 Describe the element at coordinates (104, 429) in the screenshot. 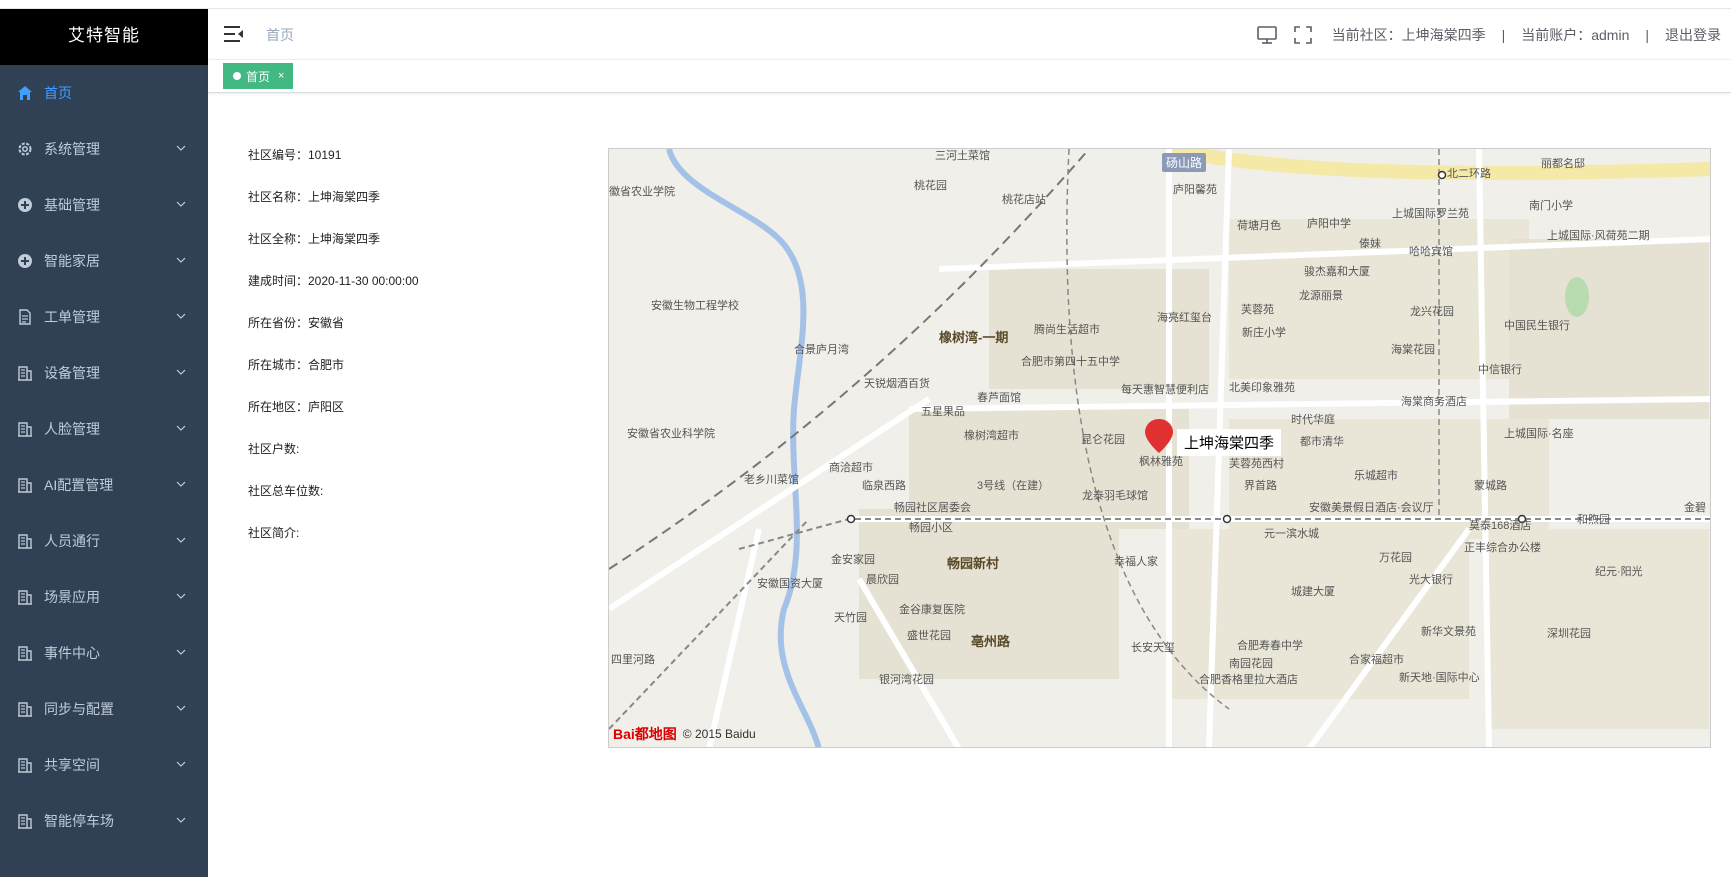

I see `sidebar-item-6: 人脸管理` at that location.